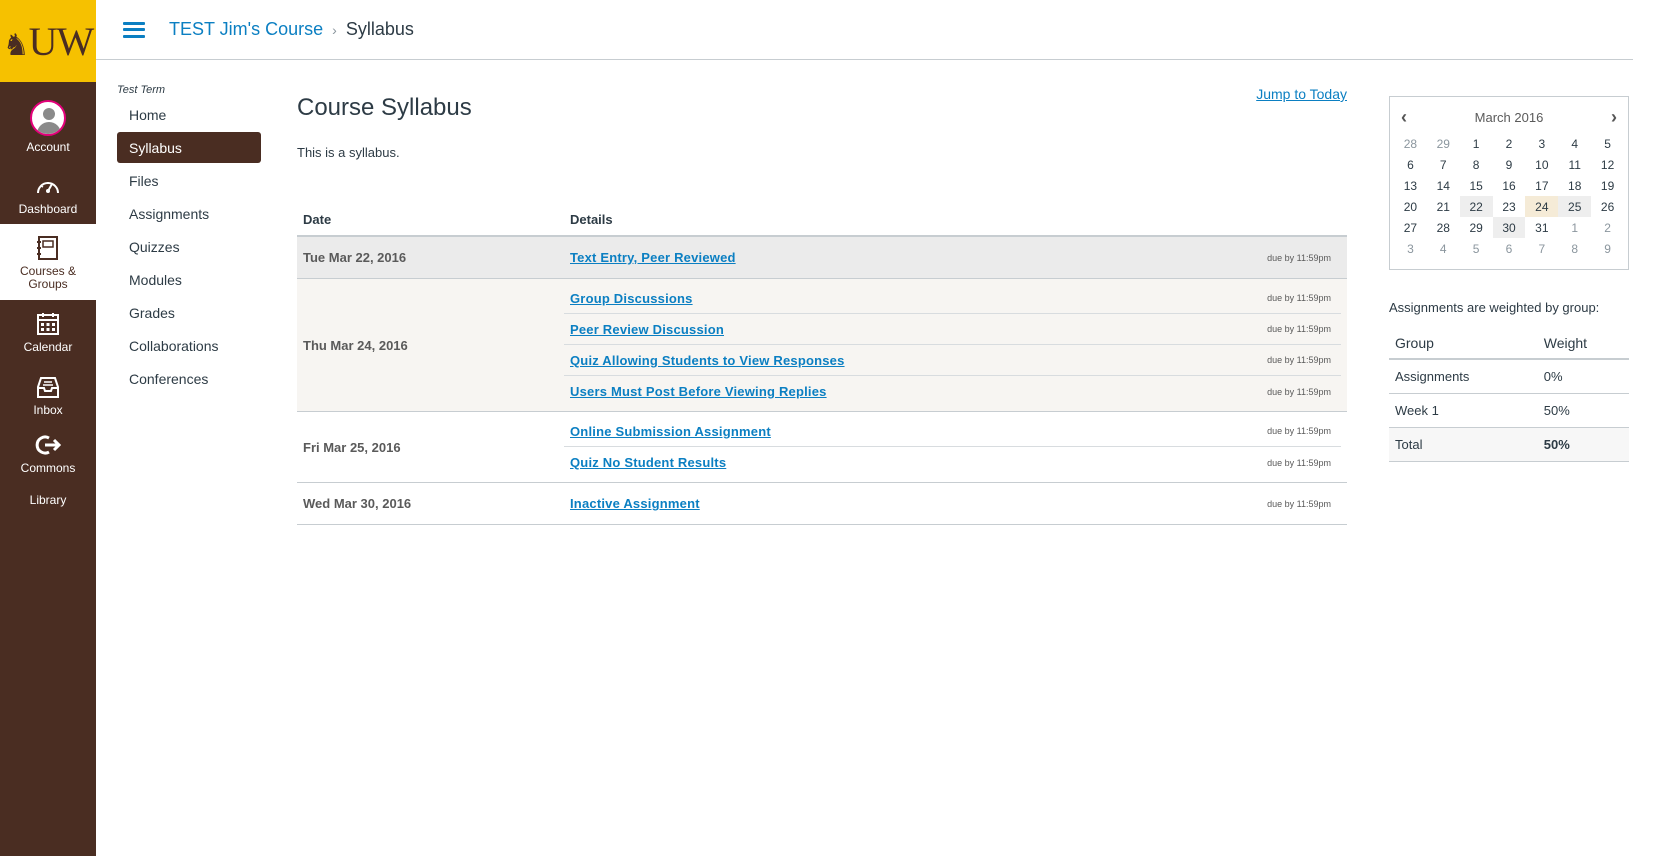 Image resolution: width=1655 pixels, height=856 pixels. I want to click on calendar-day: 13, so click(1410, 185).